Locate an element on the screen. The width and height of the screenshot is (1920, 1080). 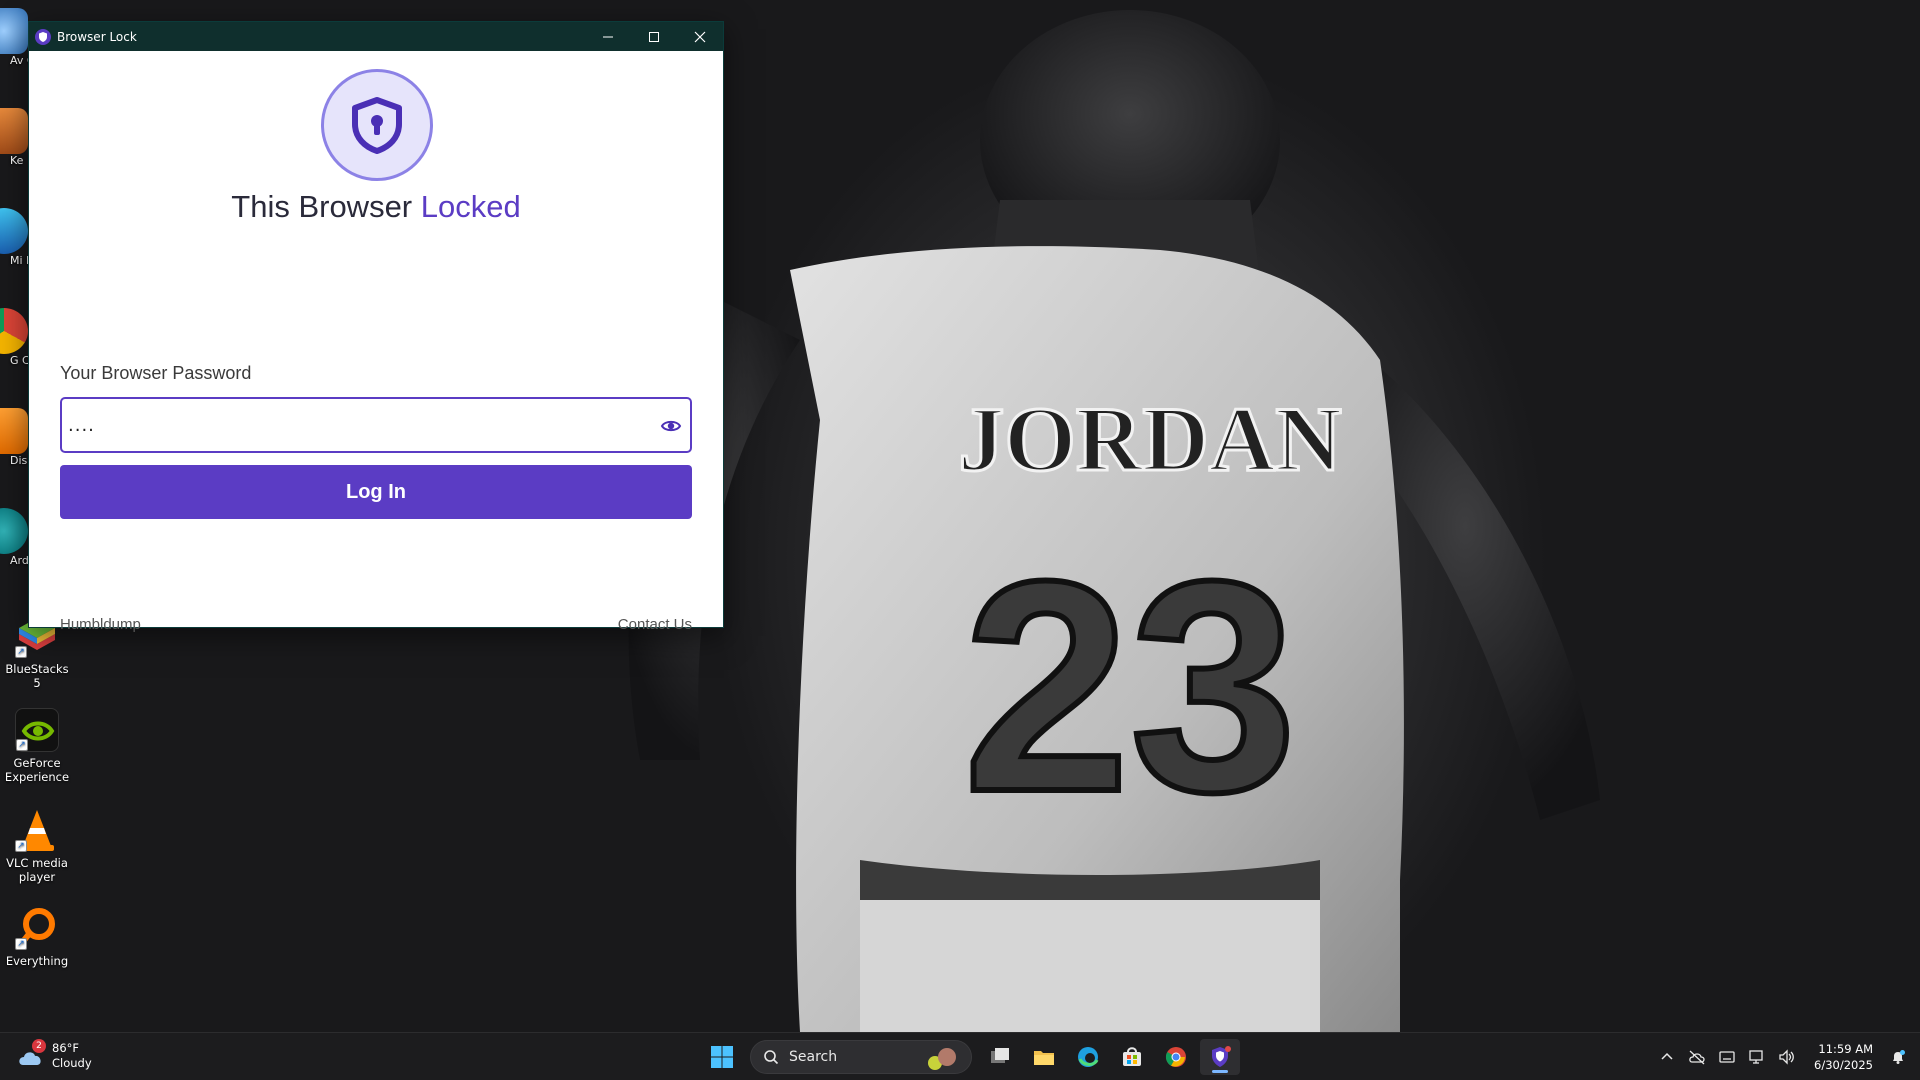
desktop-icon-everything: ↗ Everything is located at coordinates (37, 937).